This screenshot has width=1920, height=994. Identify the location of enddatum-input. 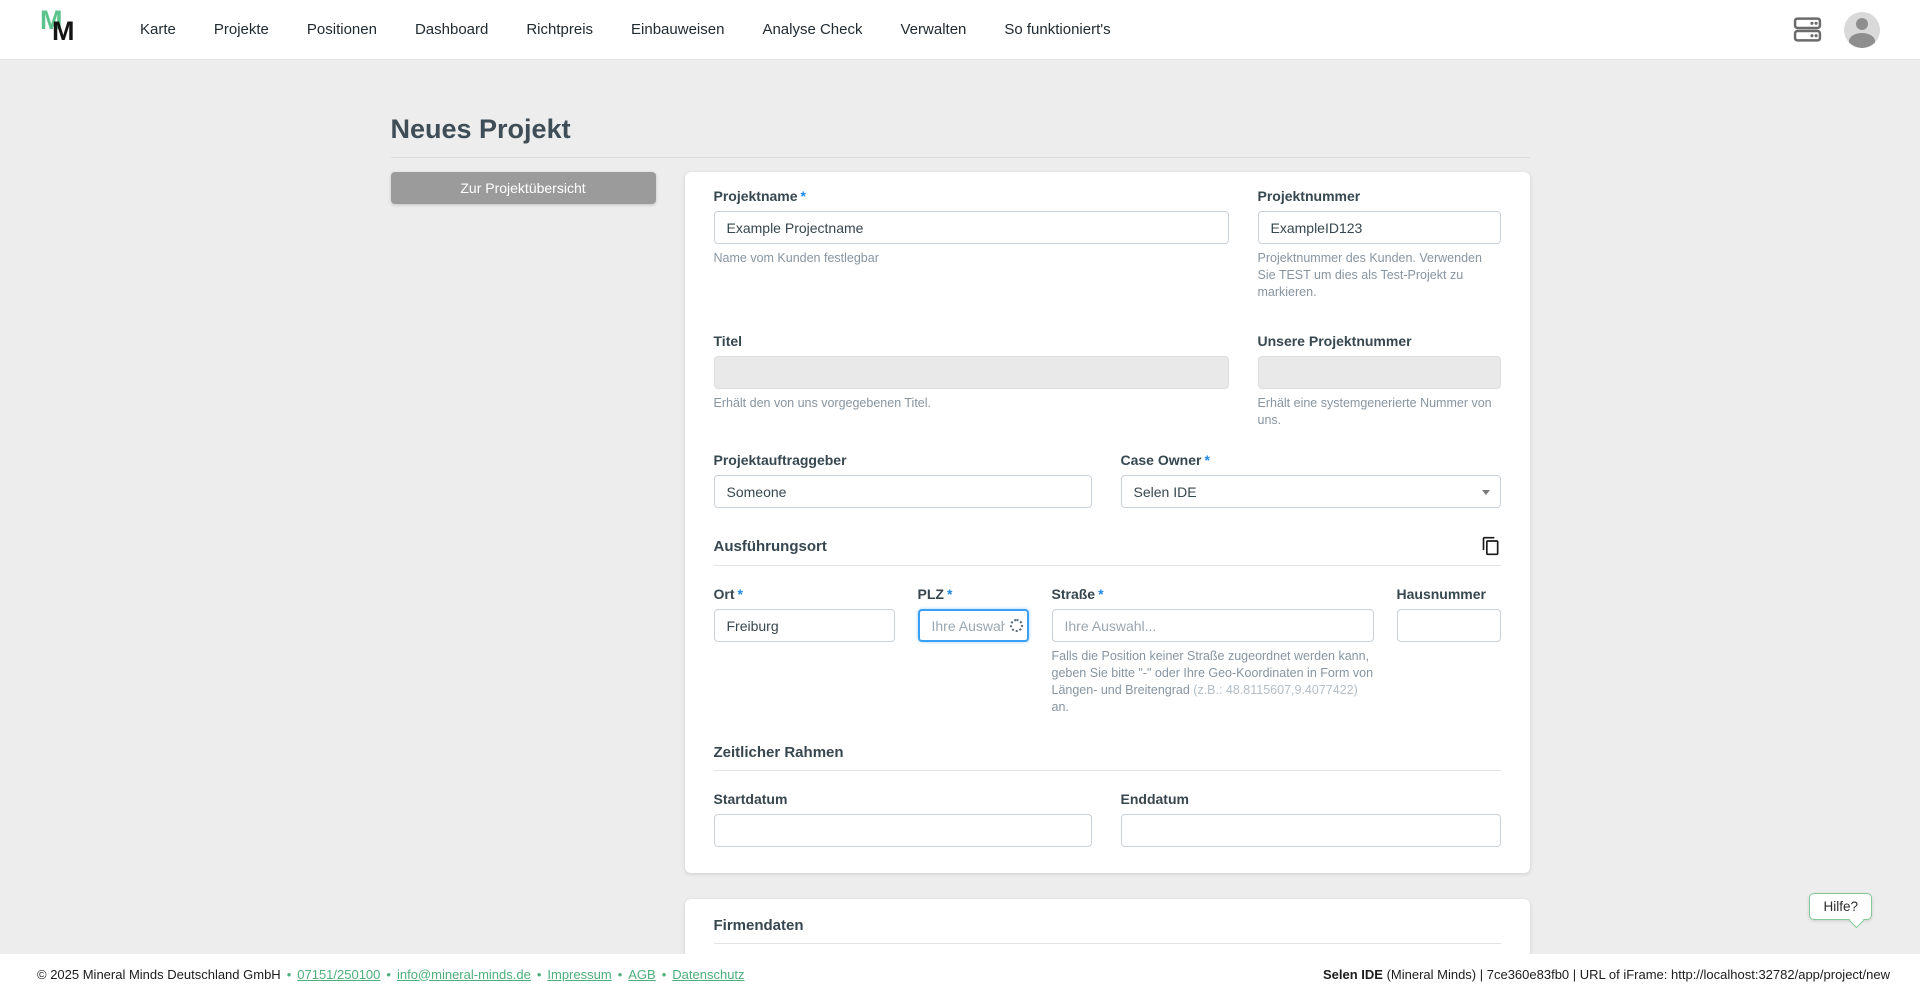
(1310, 830).